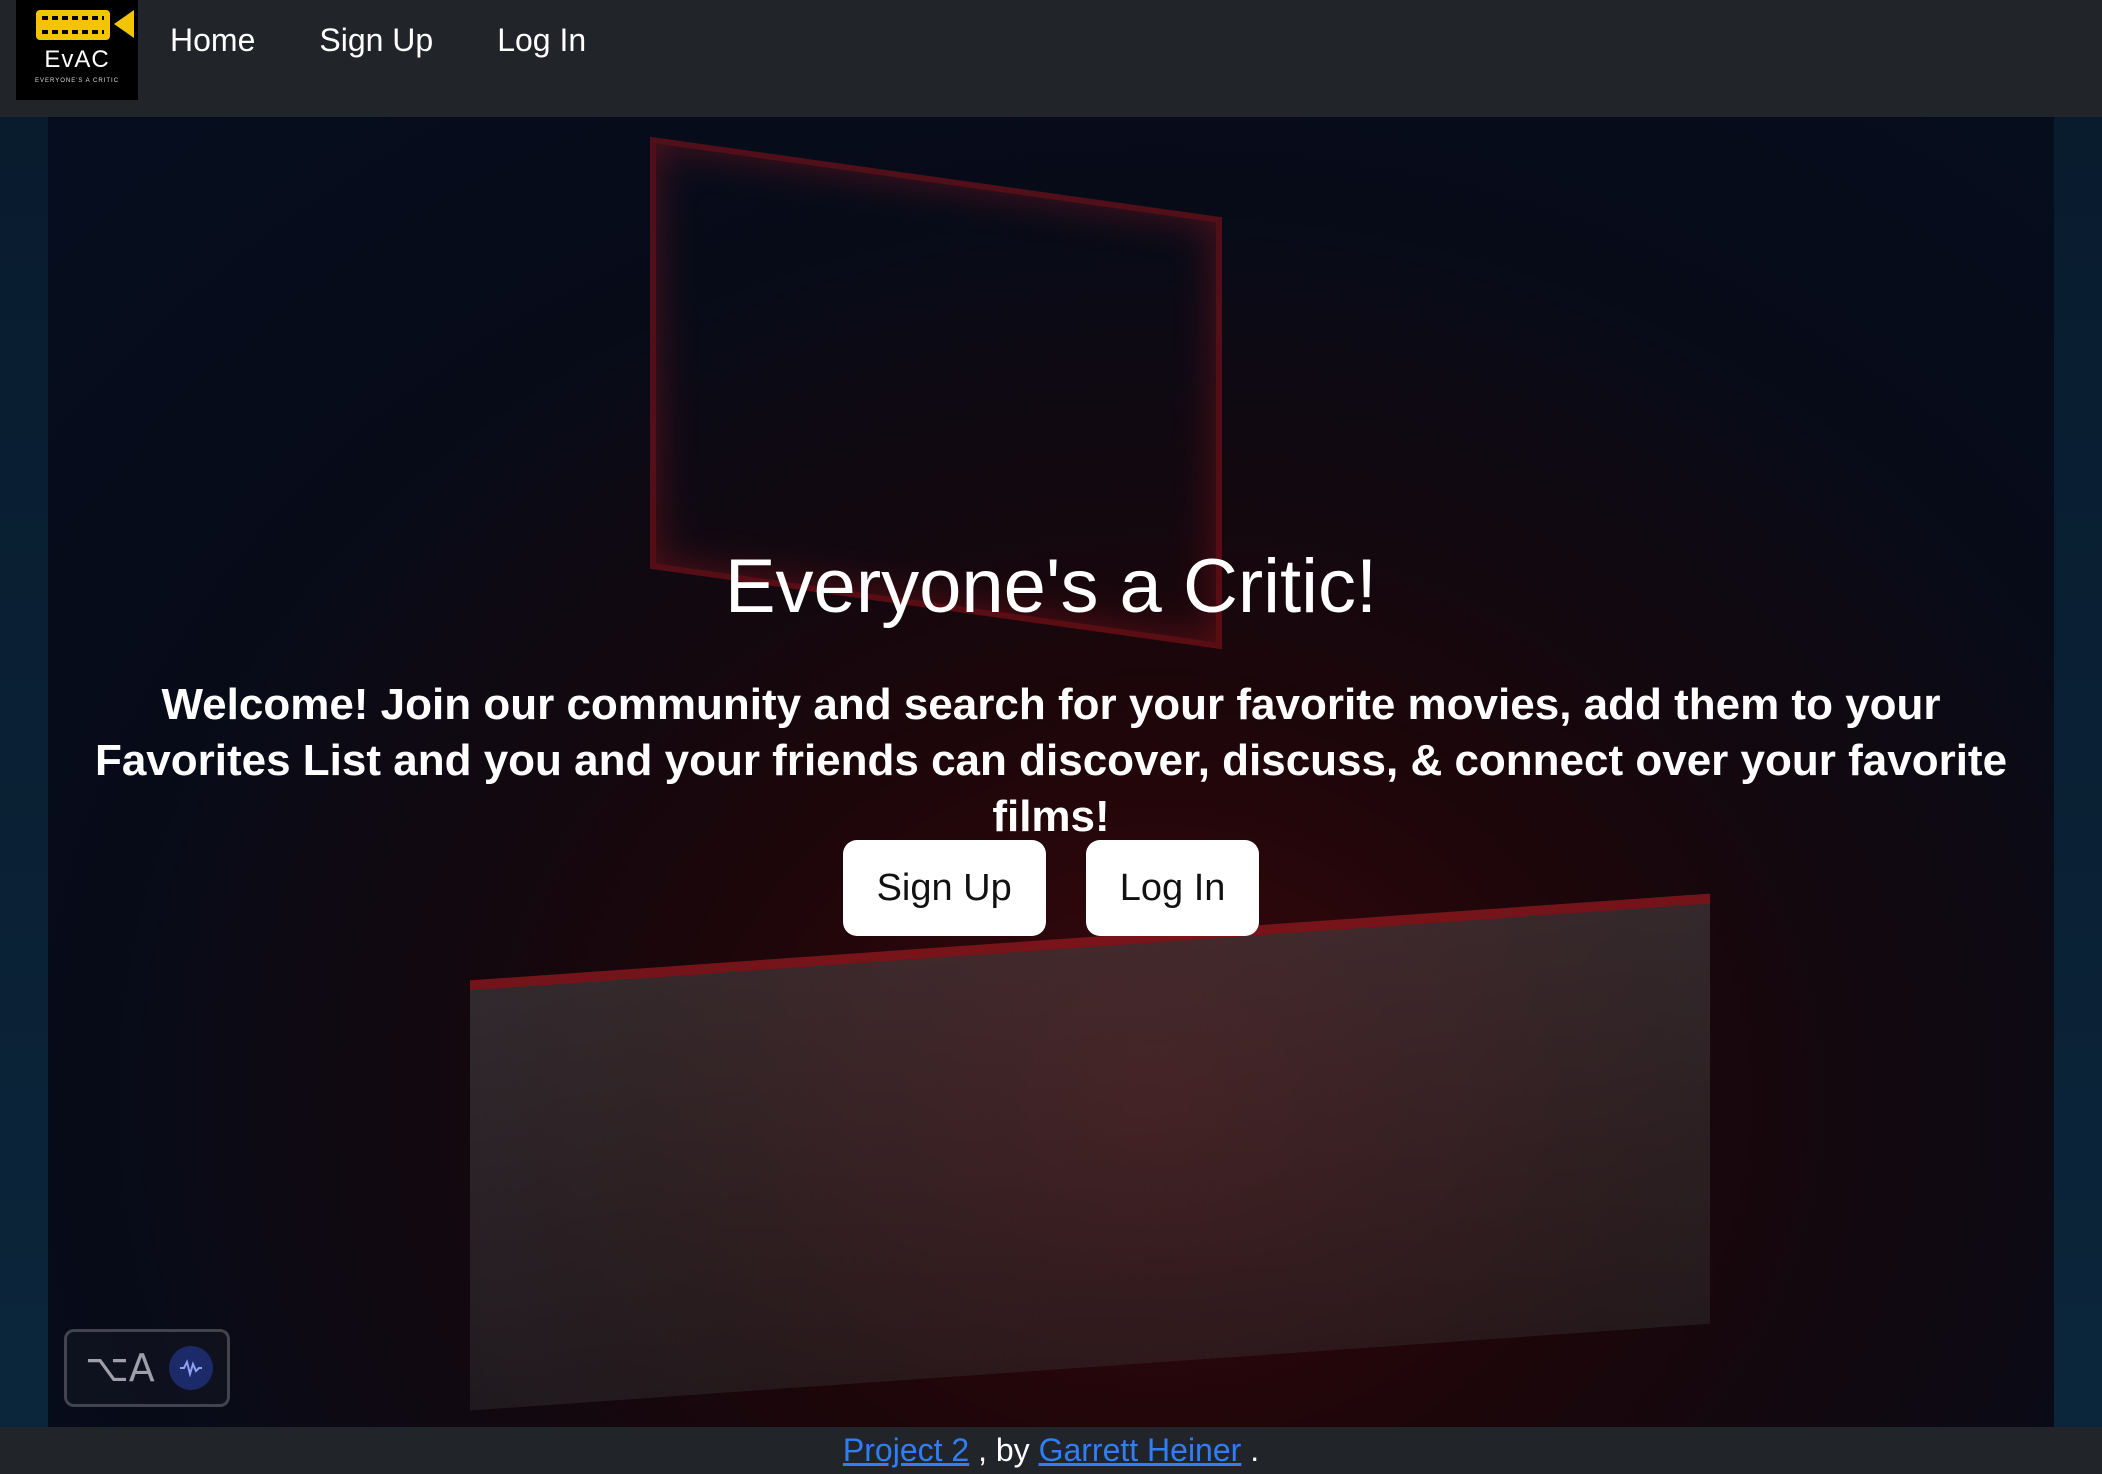 Image resolution: width=2102 pixels, height=1474 pixels. I want to click on project-link: Project 2, so click(906, 1450).